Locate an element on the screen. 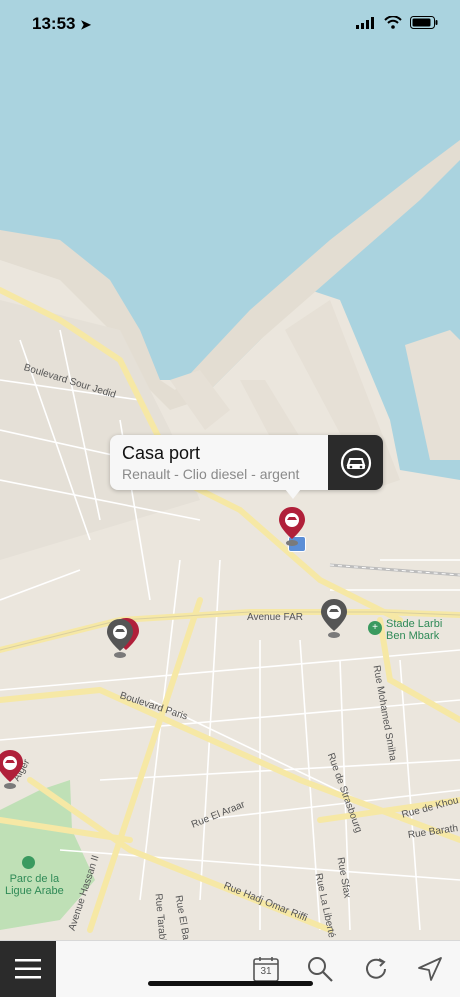  battery-icon is located at coordinates (424, 22).